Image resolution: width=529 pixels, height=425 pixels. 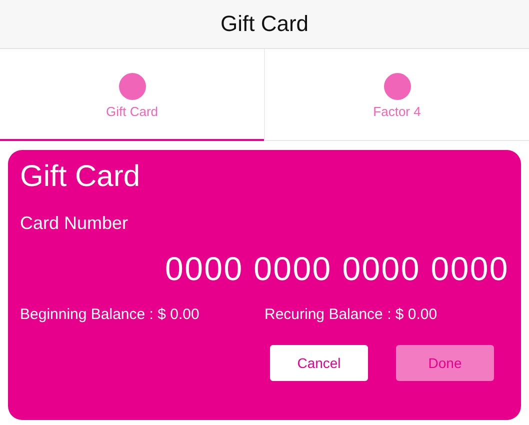 I want to click on tab: Gift Card, so click(x=132, y=95).